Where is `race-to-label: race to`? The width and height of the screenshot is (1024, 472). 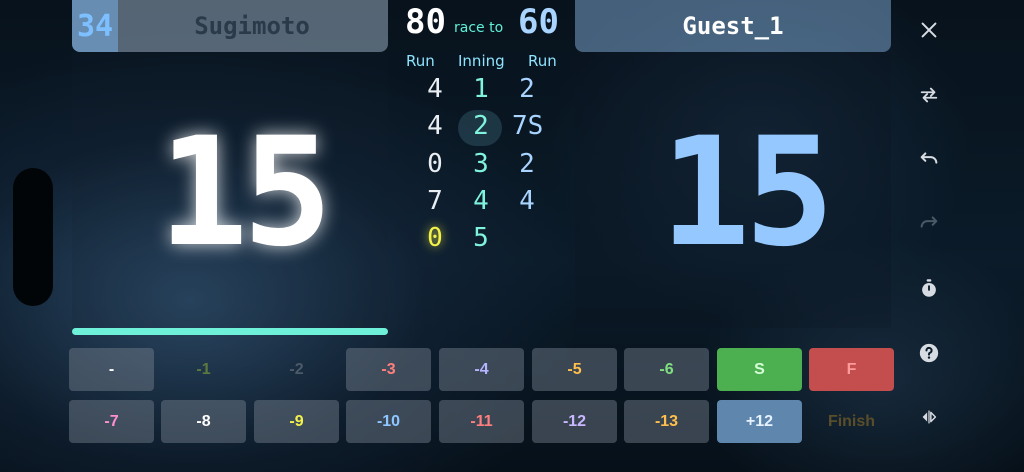 race-to-label: race to is located at coordinates (479, 28).